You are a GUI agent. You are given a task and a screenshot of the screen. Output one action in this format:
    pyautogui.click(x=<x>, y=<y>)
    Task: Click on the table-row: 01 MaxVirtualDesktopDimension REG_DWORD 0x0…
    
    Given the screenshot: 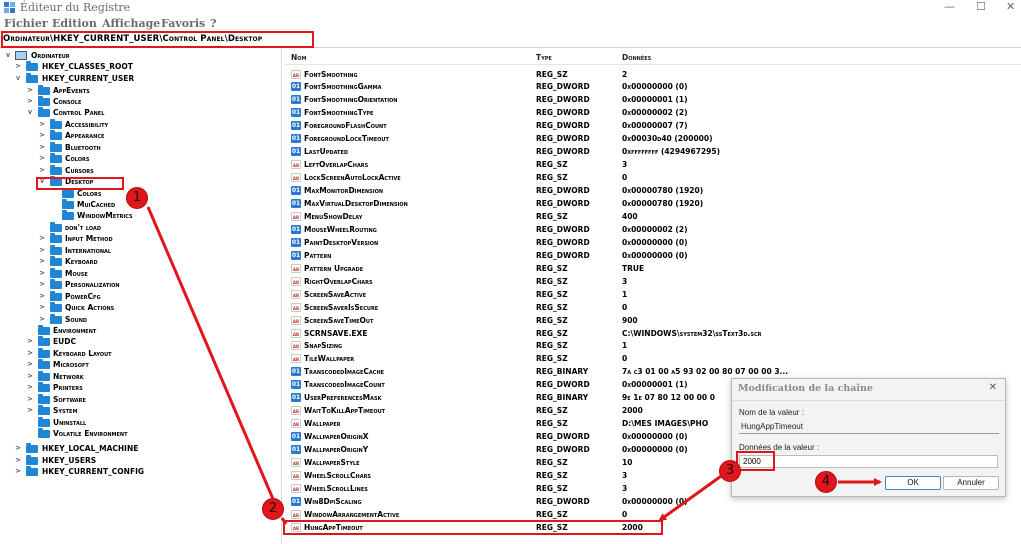 What is the action you would take?
    pyautogui.click(x=652, y=203)
    